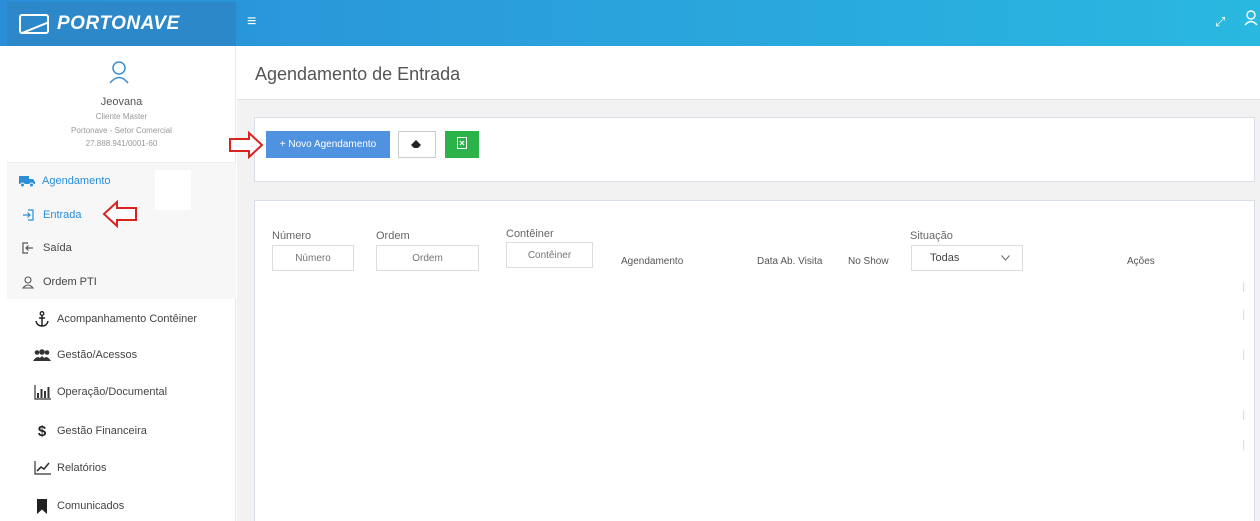 This screenshot has height=521, width=1260. What do you see at coordinates (42, 392) in the screenshot?
I see `bar-chart-icon` at bounding box center [42, 392].